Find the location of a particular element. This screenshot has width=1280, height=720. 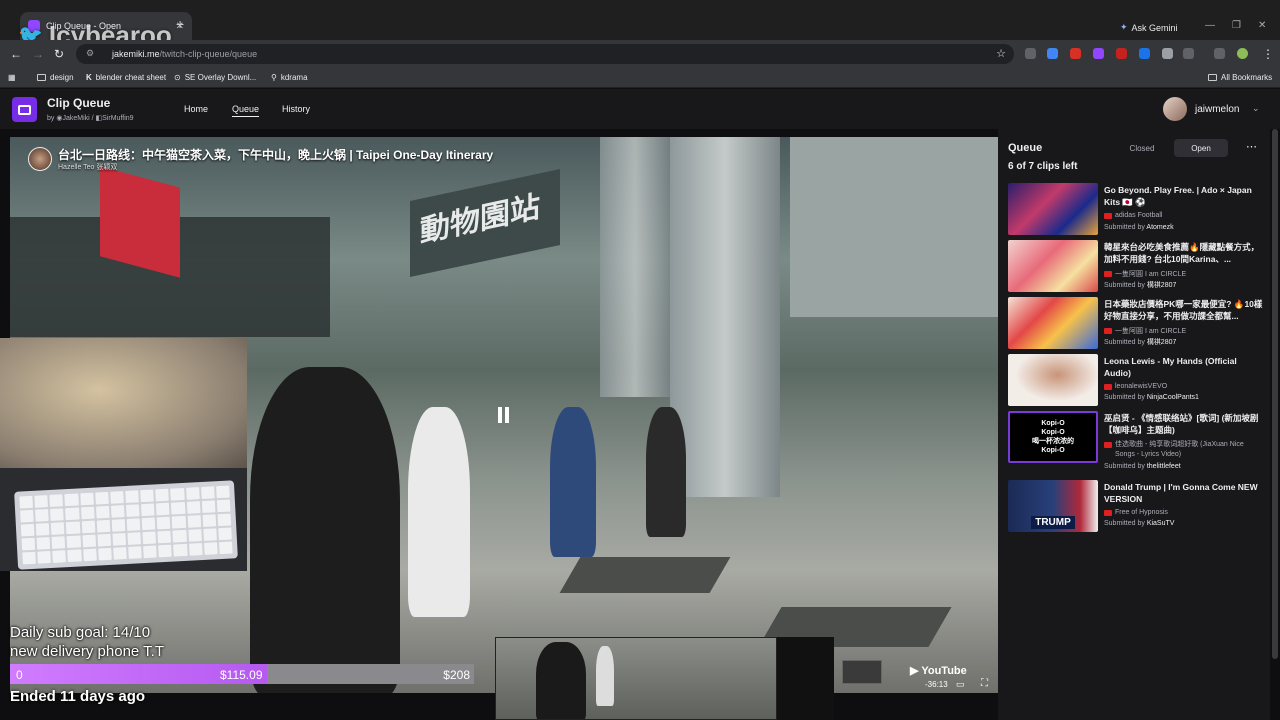

twitch-extension-icon is located at coordinates (1098, 53).